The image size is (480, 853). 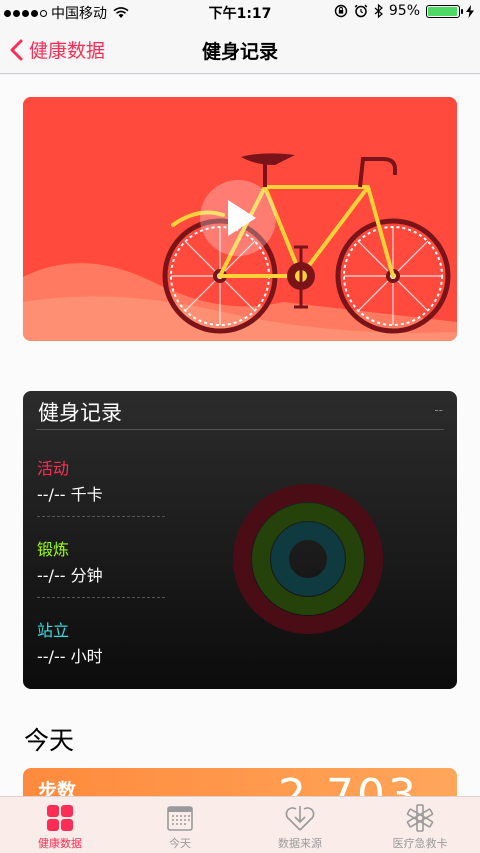 What do you see at coordinates (348, 783) in the screenshot?
I see `steps-value: 2,703` at bounding box center [348, 783].